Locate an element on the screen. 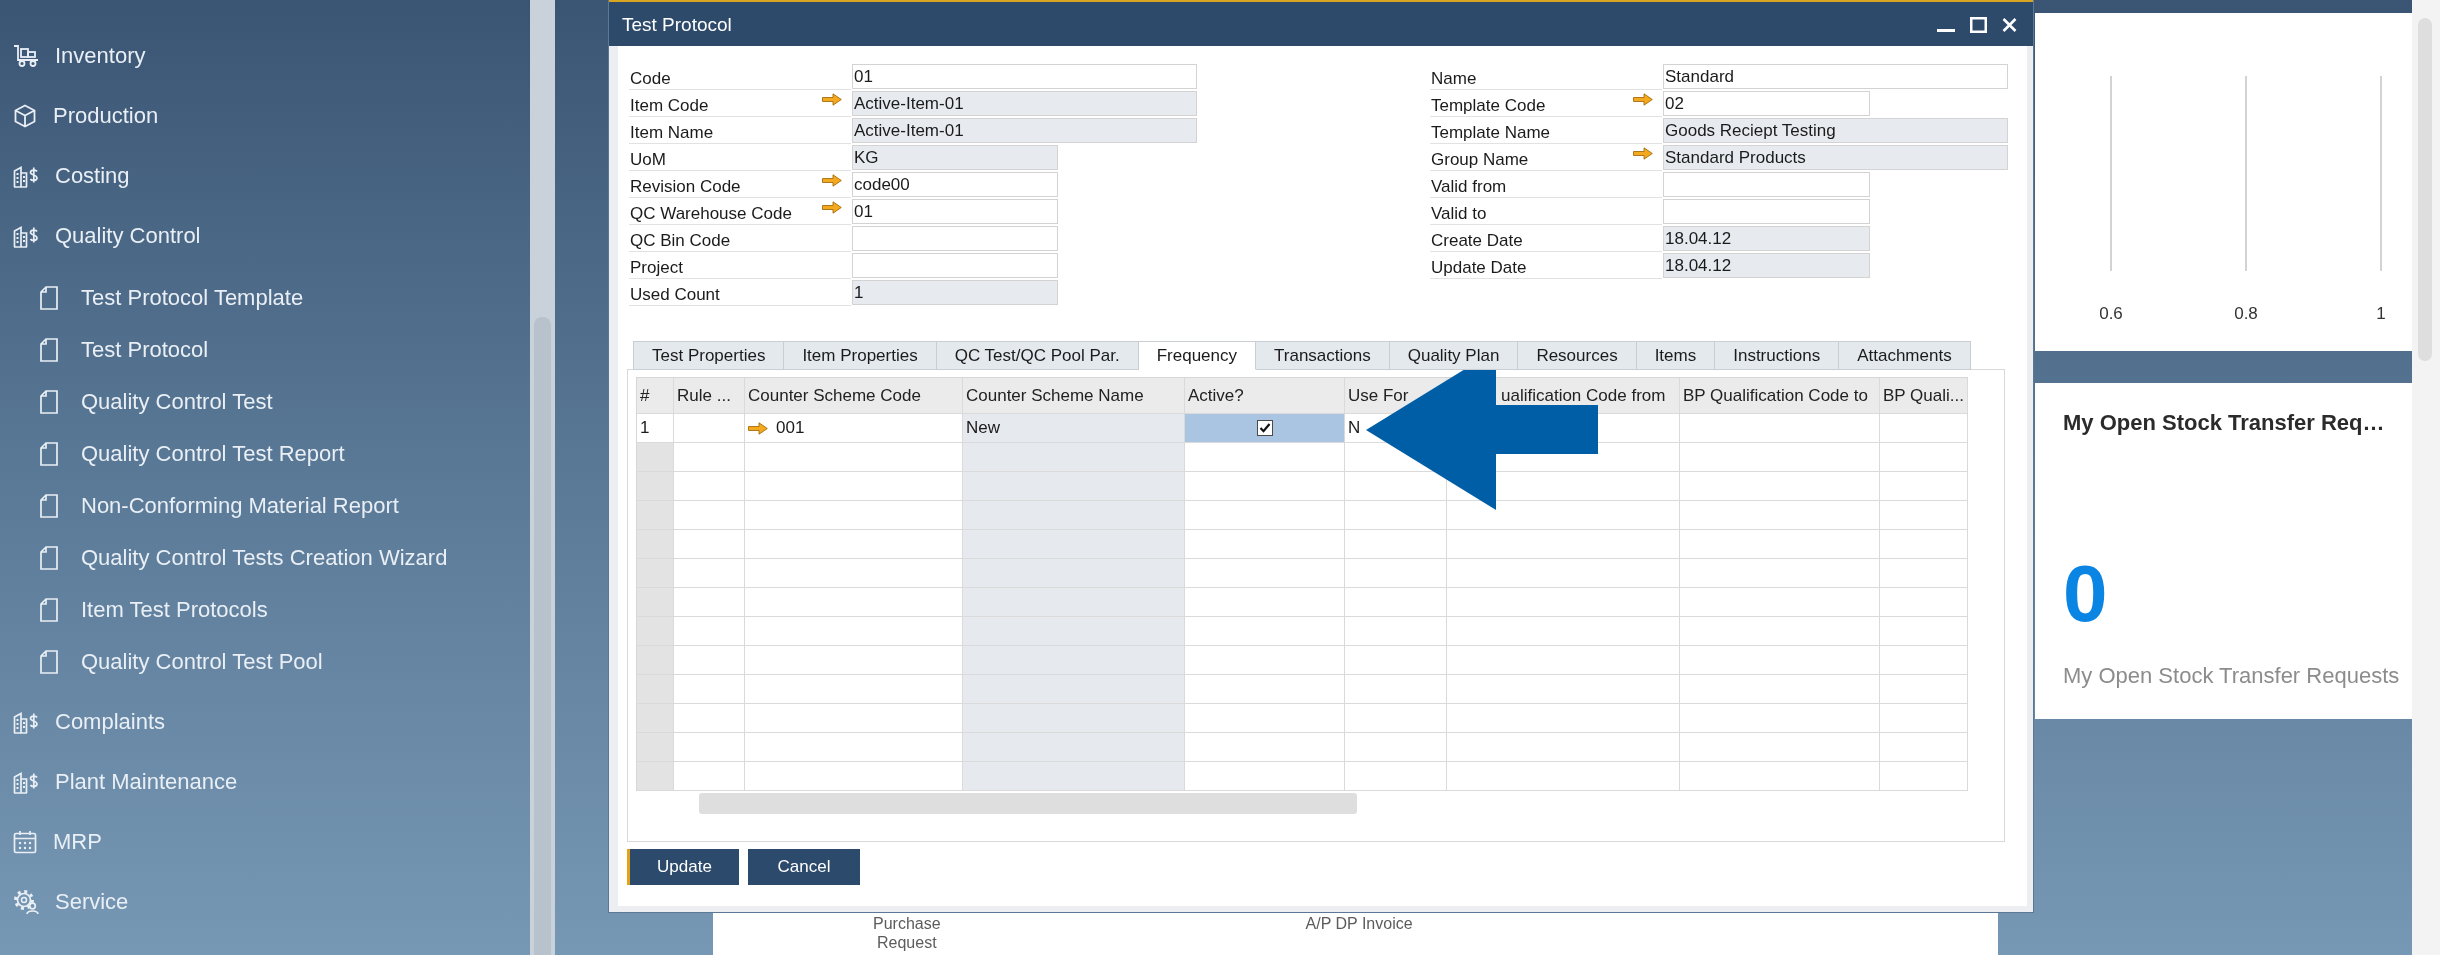 Image resolution: width=2440 pixels, height=955 pixels. field-label: Code is located at coordinates (650, 79).